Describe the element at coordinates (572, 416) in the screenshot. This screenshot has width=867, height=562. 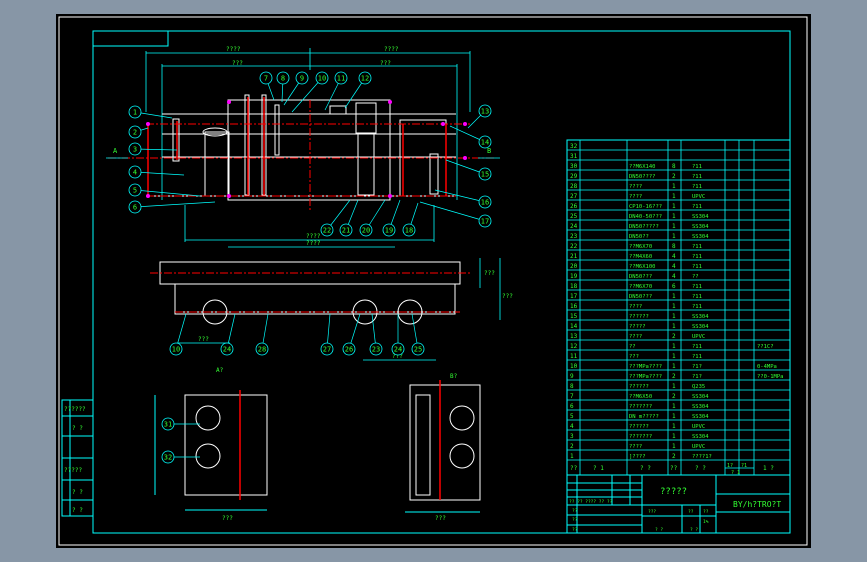
I see `part-number: 5` at that location.